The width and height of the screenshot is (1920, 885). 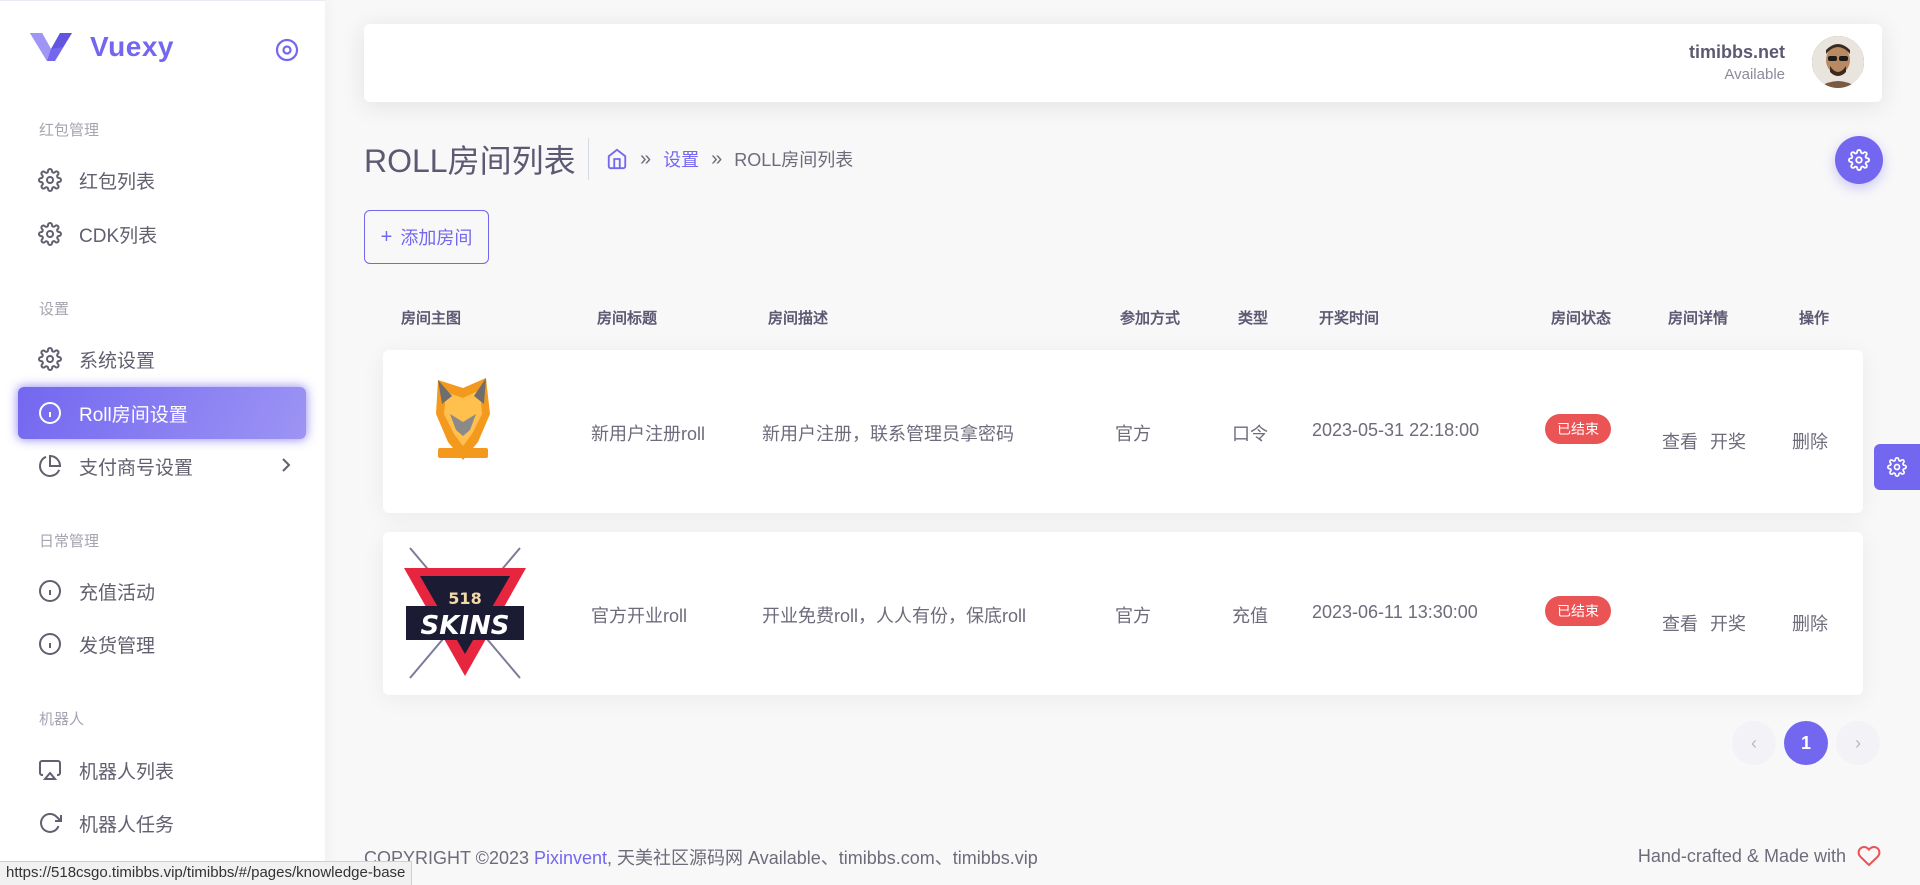 What do you see at coordinates (1698, 318) in the screenshot?
I see `th-room-details: 房间详情` at bounding box center [1698, 318].